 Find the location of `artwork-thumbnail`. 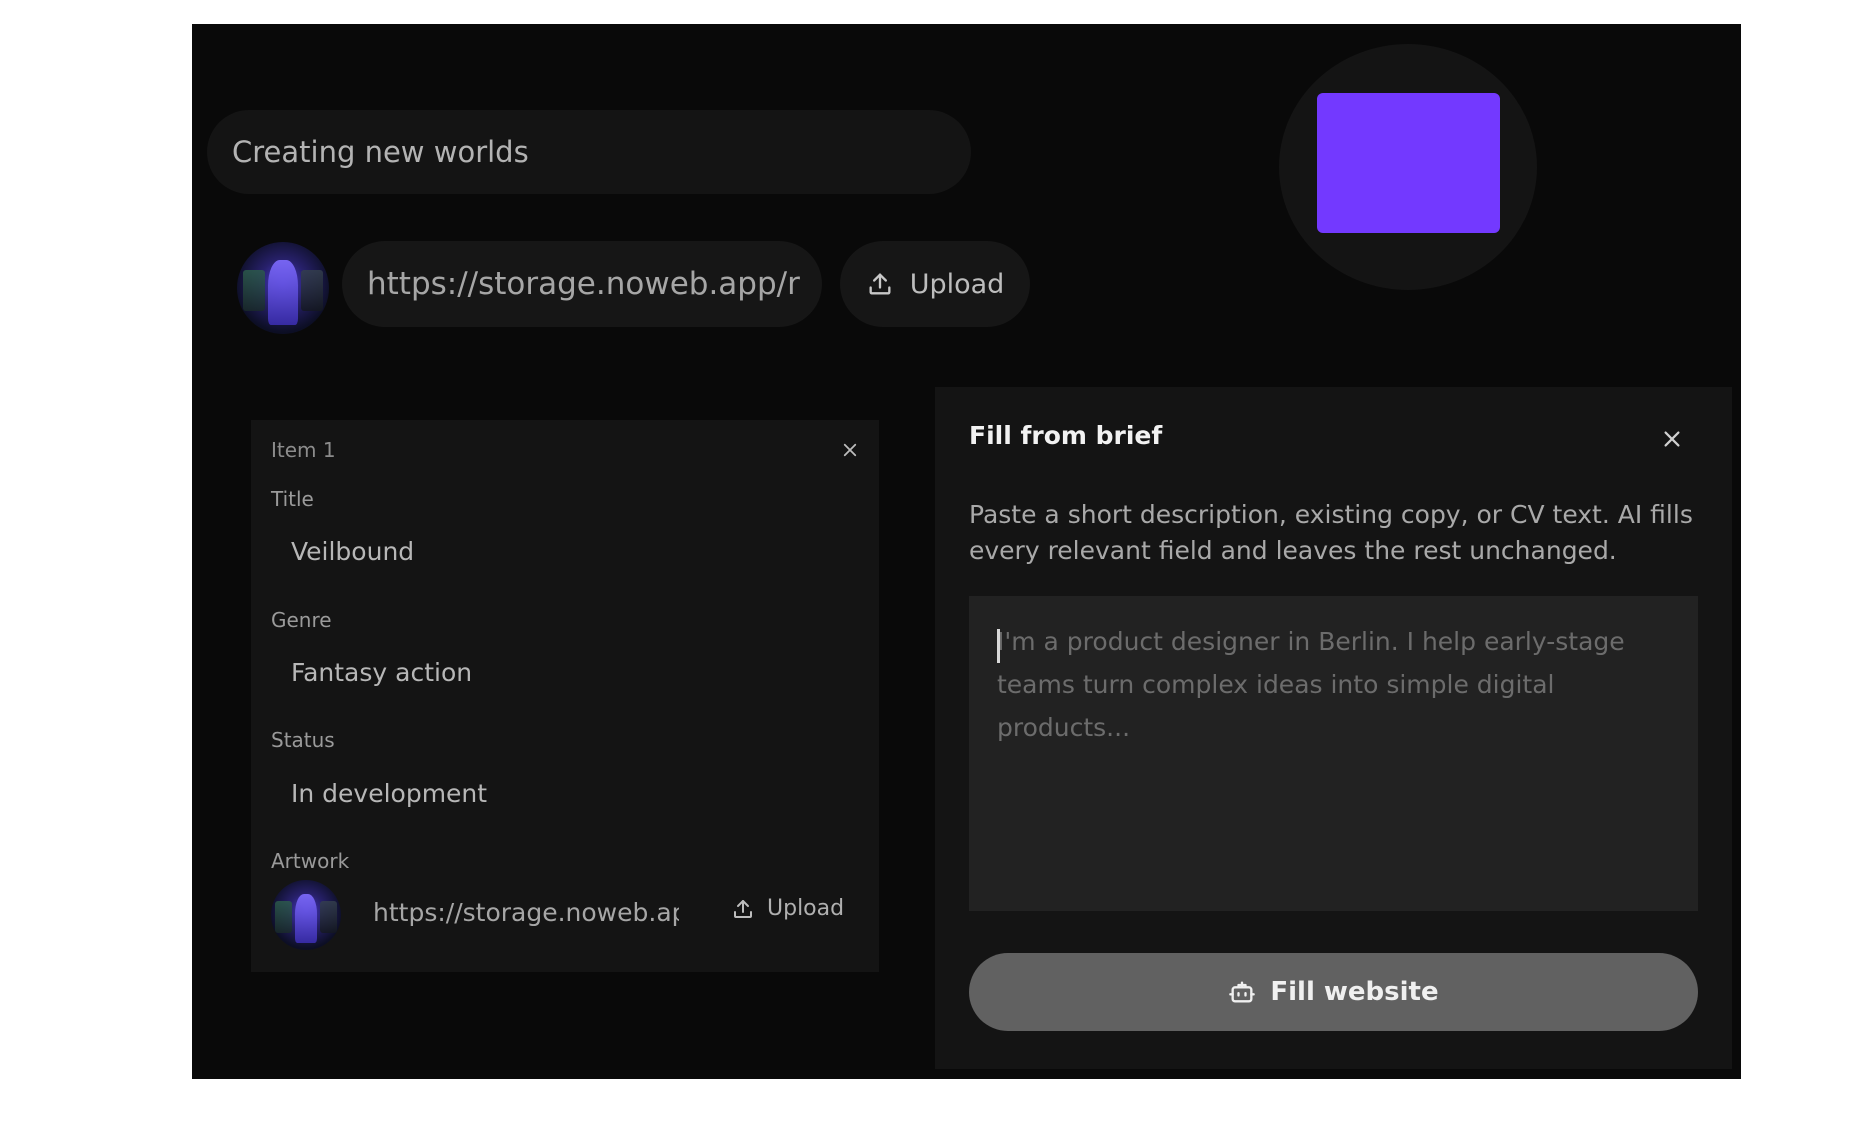

artwork-thumbnail is located at coordinates (306, 915).